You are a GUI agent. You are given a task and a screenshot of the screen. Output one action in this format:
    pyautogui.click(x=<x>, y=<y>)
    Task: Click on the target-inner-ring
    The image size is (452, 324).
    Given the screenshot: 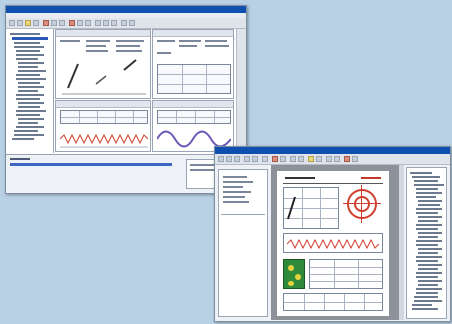 What is the action you would take?
    pyautogui.click(x=362, y=204)
    